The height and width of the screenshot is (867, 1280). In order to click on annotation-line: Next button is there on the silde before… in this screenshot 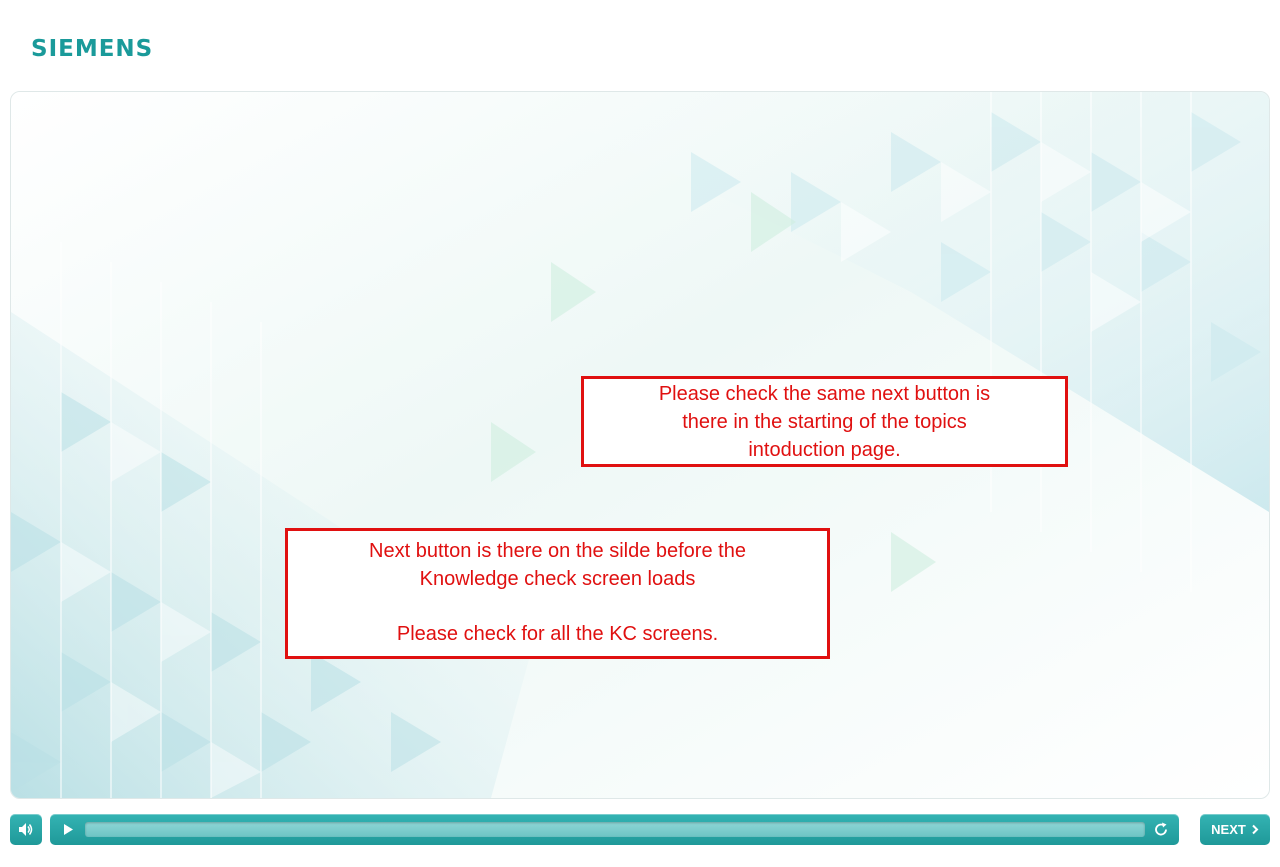, I will do `click(557, 551)`.